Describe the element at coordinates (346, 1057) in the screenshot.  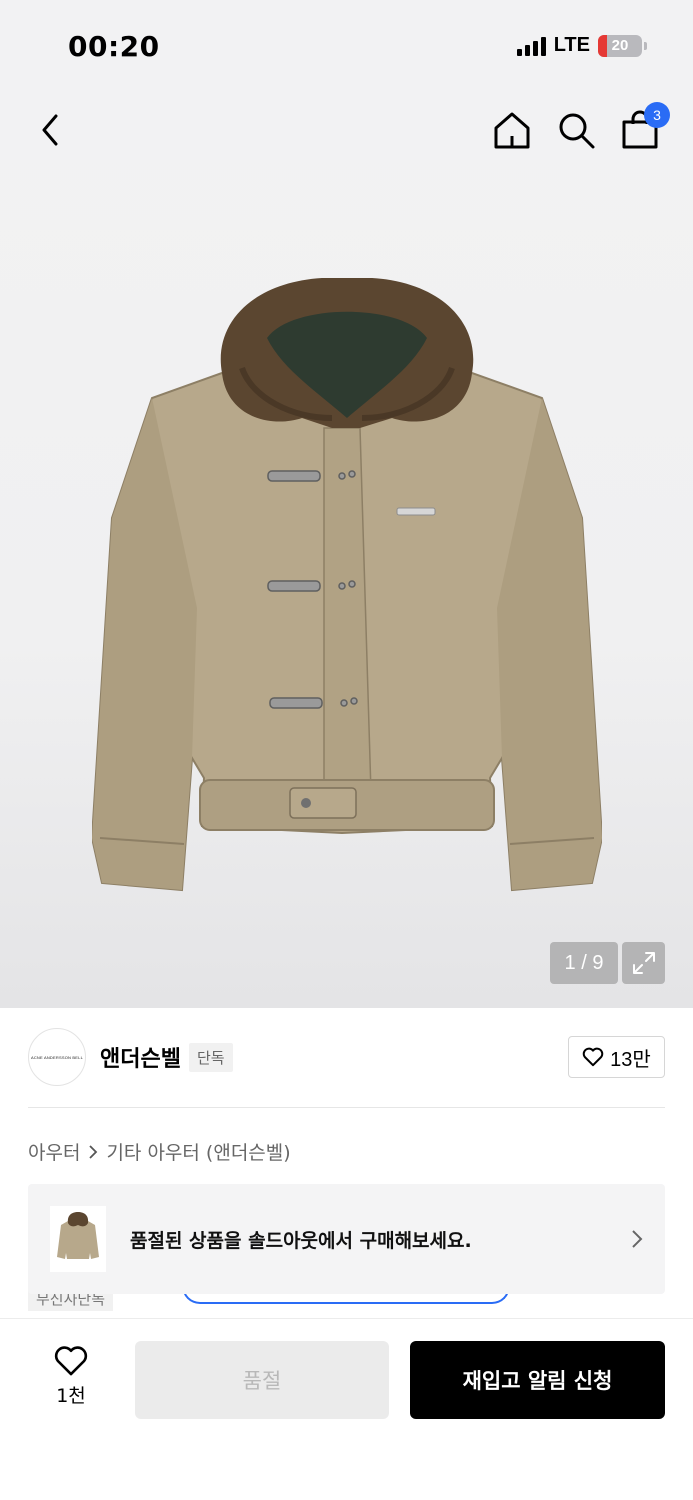
I see `brand-row: ACNE ANDERSSON BELL 앤더슨벨 단독 13만` at that location.